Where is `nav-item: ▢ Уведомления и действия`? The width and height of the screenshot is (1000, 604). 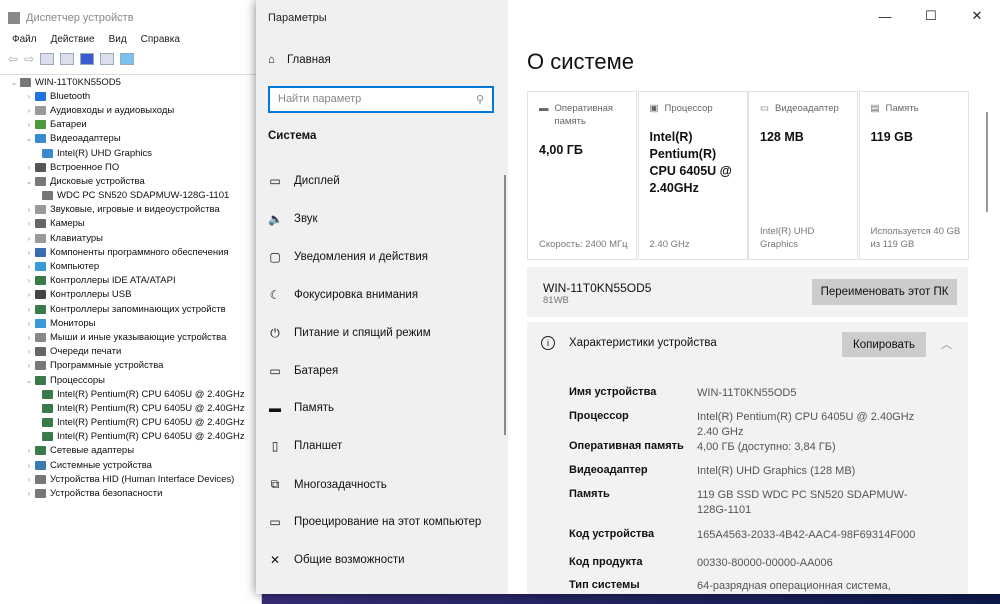
nav-item: ▢ Уведомления и действия is located at coordinates (348, 257).